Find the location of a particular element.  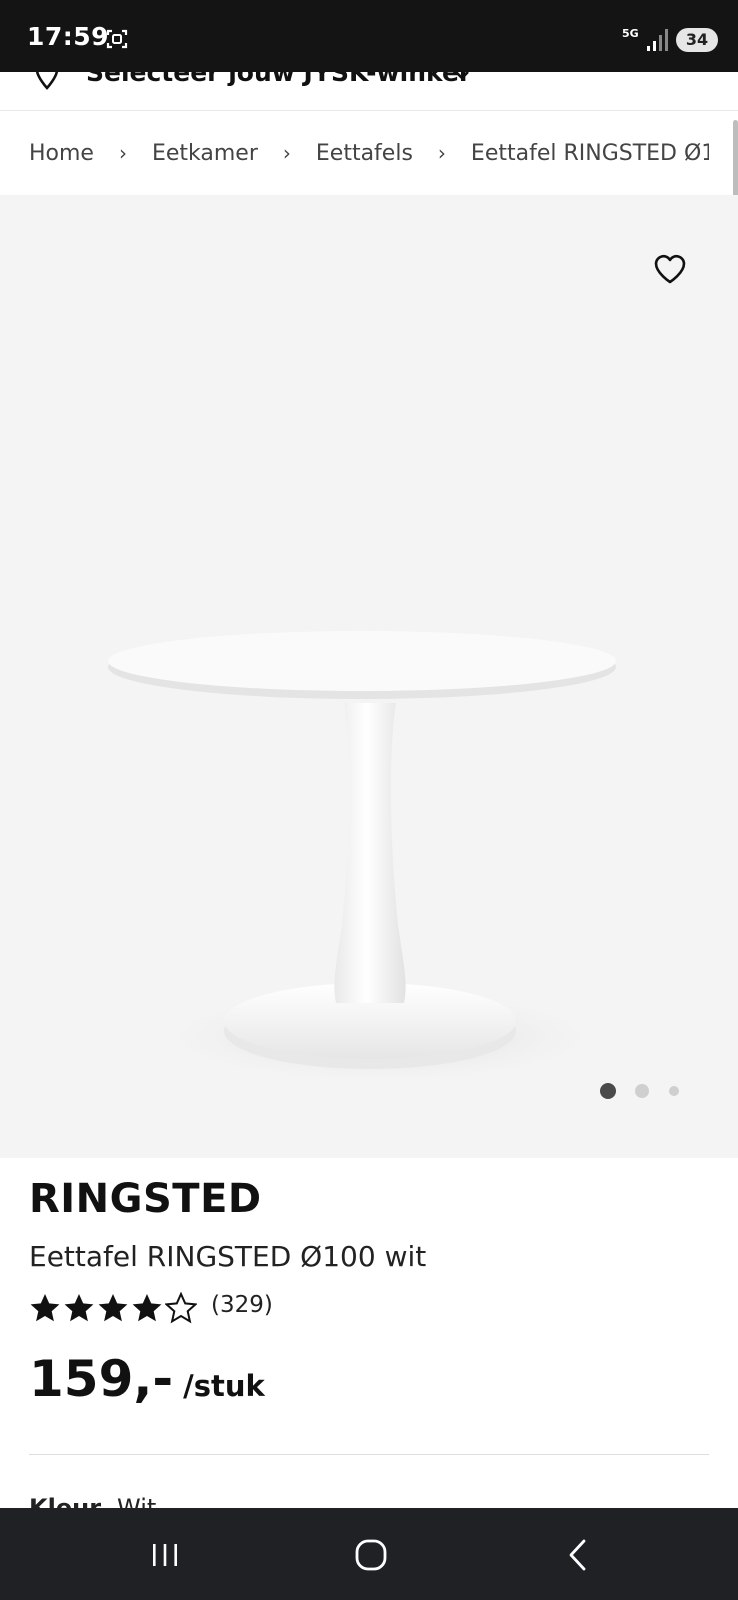

heart-icon is located at coordinates (670, 269).